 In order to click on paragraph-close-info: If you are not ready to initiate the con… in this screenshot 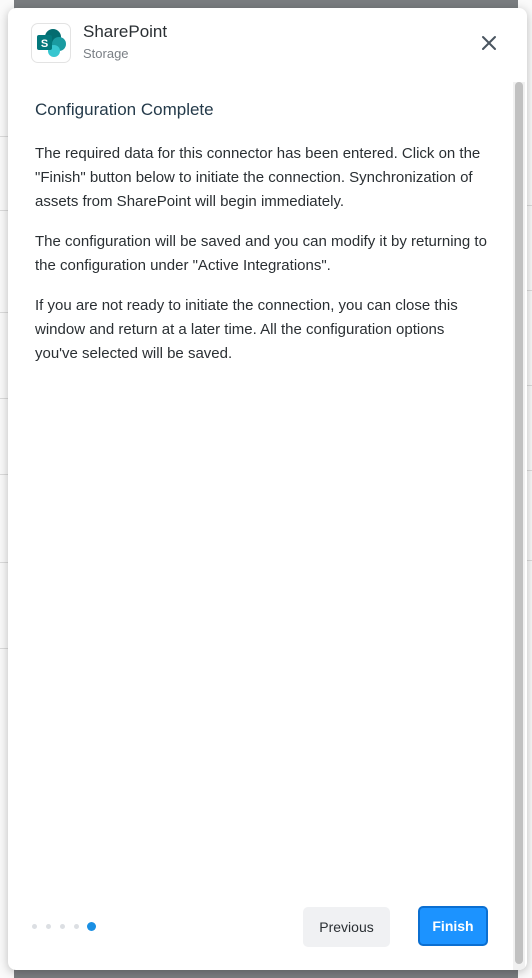, I will do `click(246, 329)`.